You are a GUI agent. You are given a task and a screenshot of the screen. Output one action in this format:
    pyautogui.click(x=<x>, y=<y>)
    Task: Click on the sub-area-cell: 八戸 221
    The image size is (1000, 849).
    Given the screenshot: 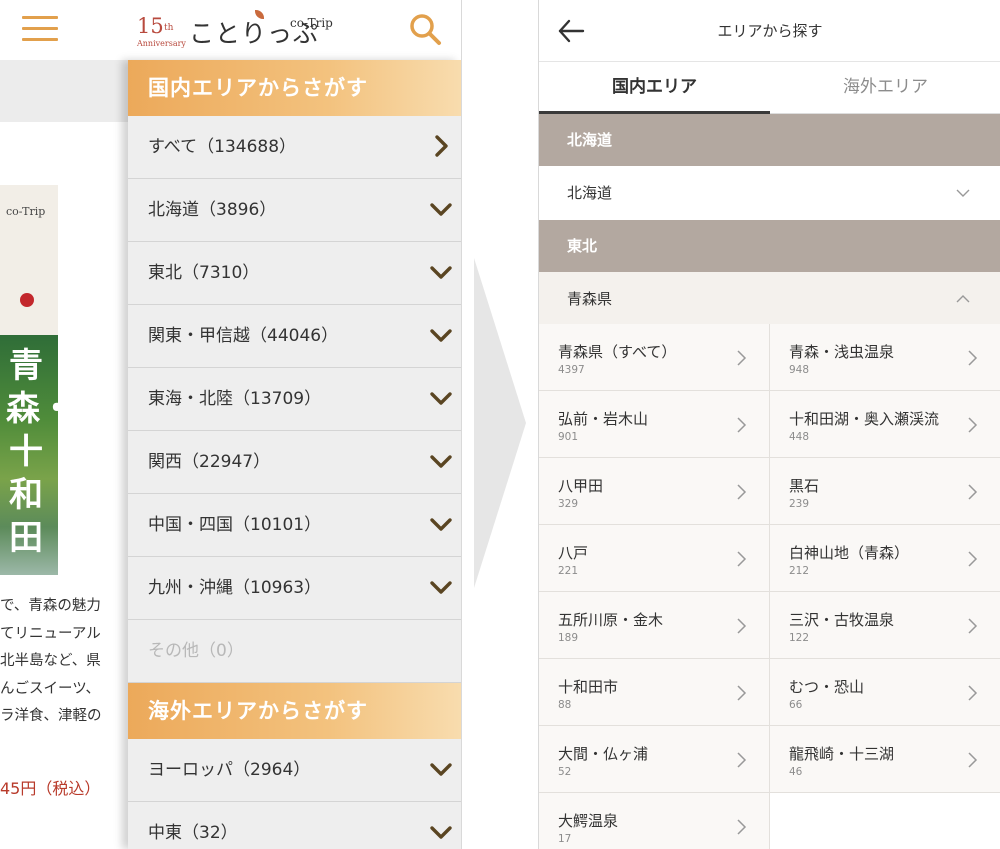 What is the action you would take?
    pyautogui.click(x=654, y=558)
    